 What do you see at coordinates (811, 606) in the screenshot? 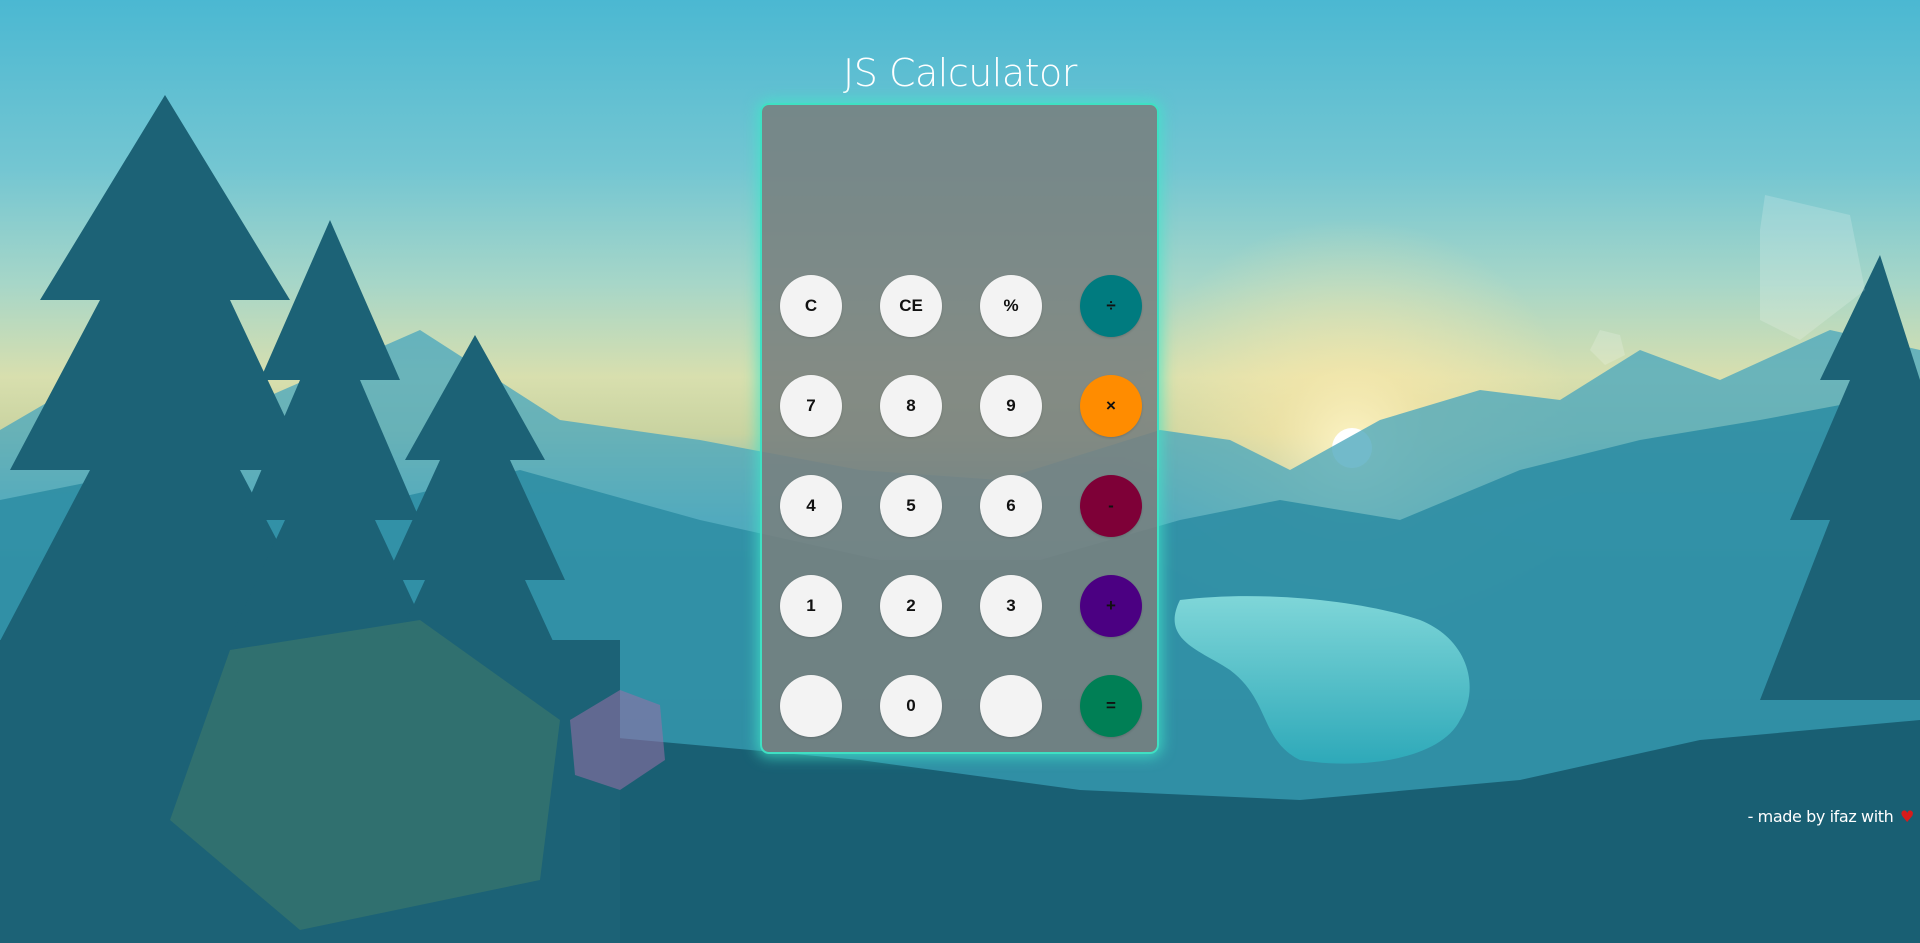
I see `digit-1-button: 1` at bounding box center [811, 606].